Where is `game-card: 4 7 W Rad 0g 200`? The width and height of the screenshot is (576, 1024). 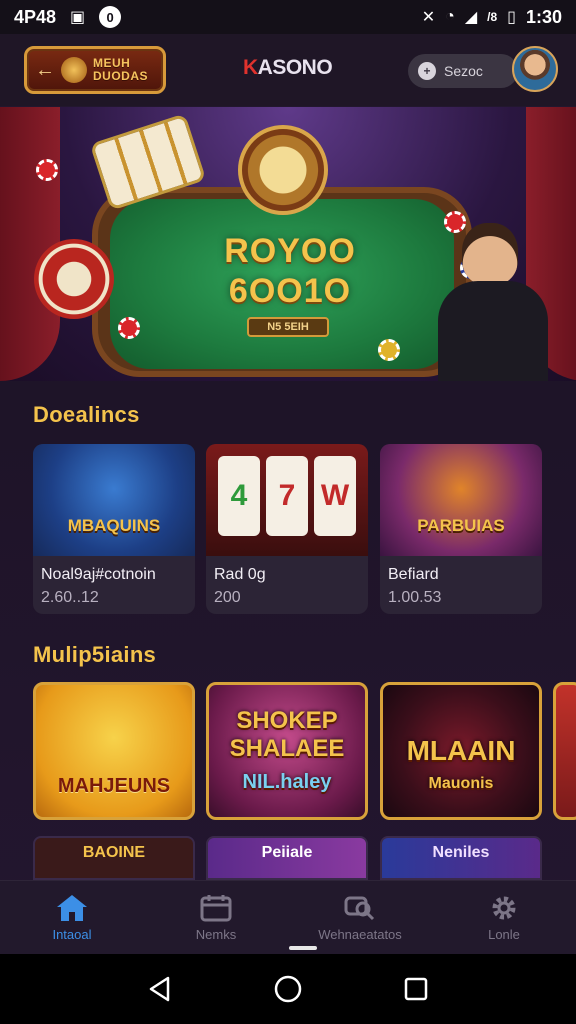
game-card: 4 7 W Rad 0g 200 is located at coordinates (287, 529).